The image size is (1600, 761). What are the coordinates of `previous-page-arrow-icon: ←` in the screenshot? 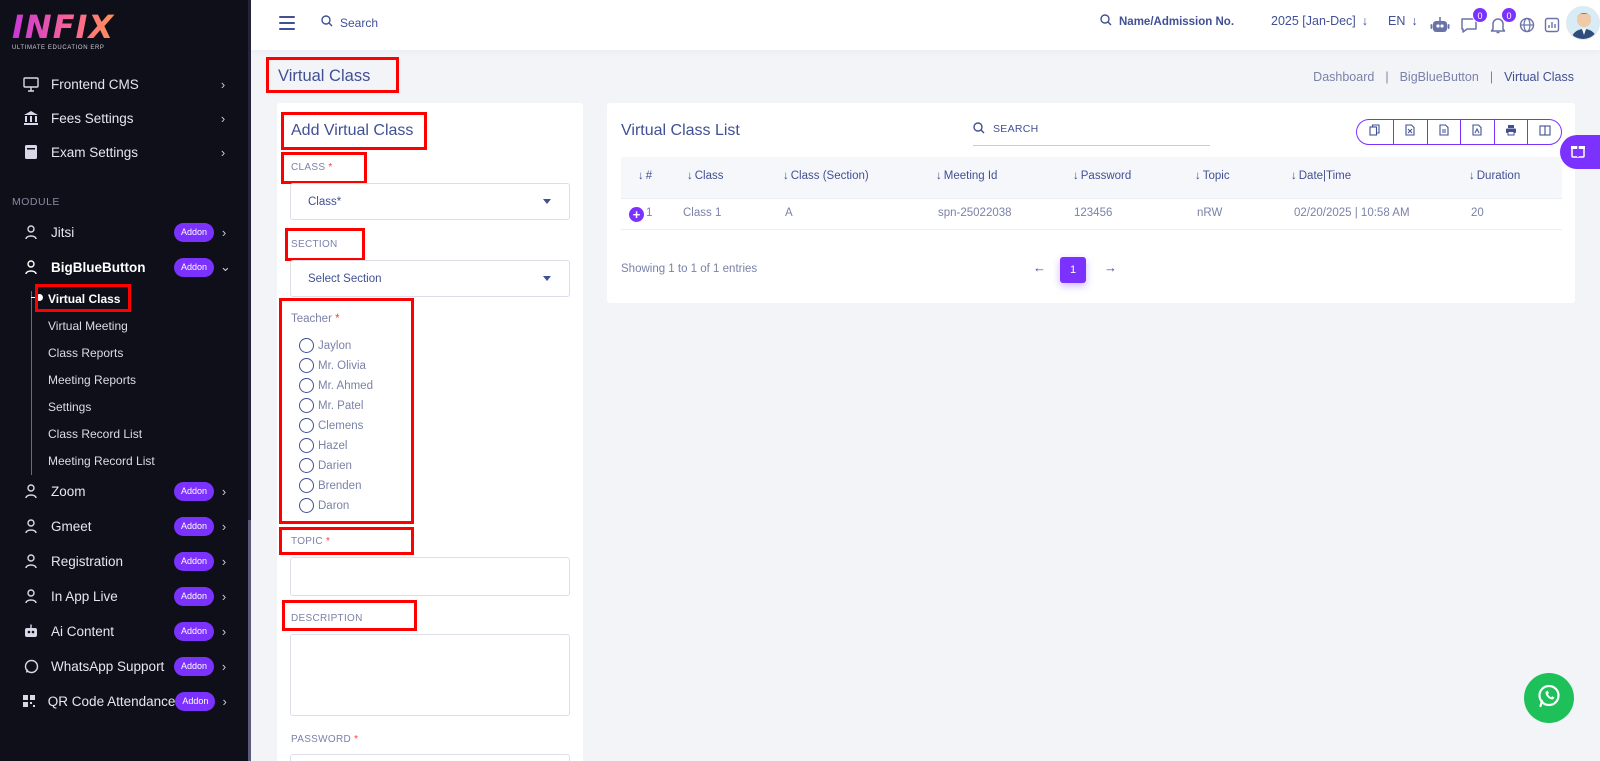 It's located at (1039, 267).